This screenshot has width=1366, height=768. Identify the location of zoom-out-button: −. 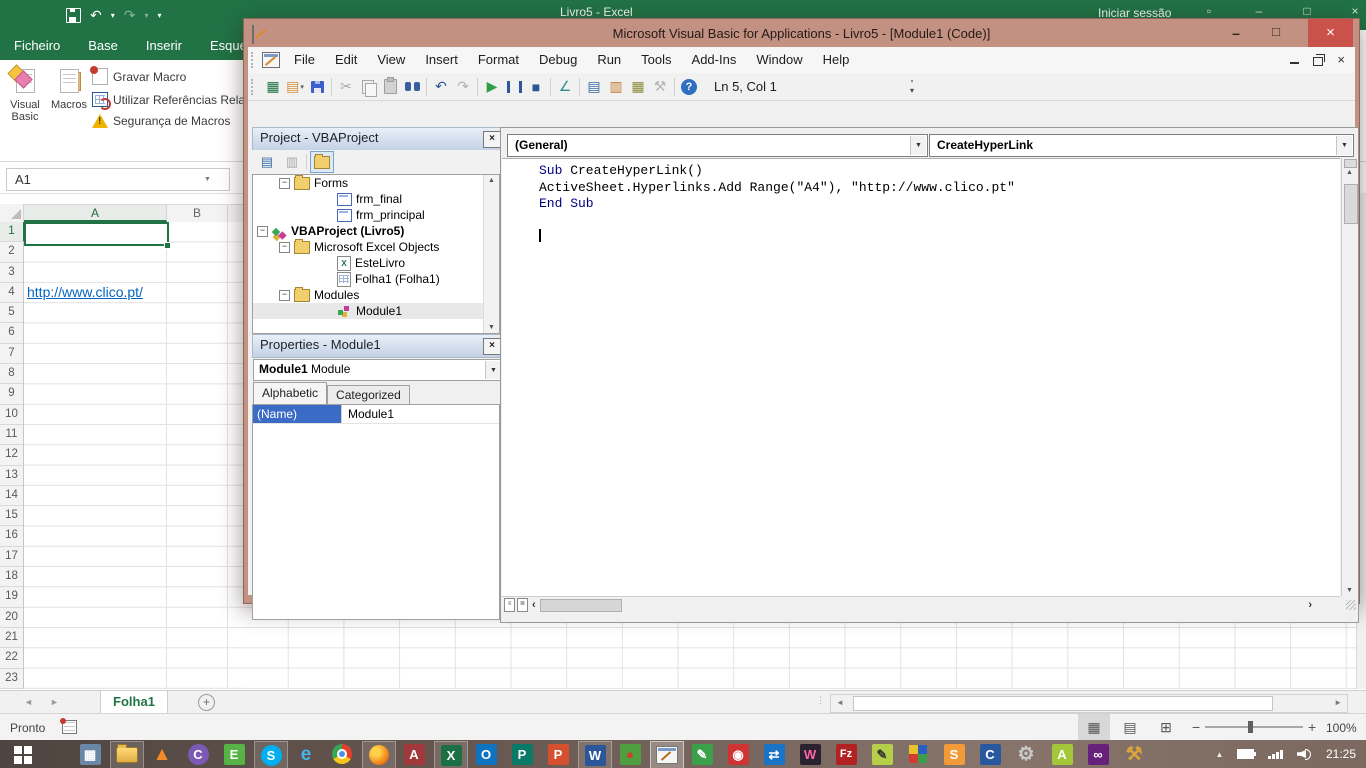
(1196, 727).